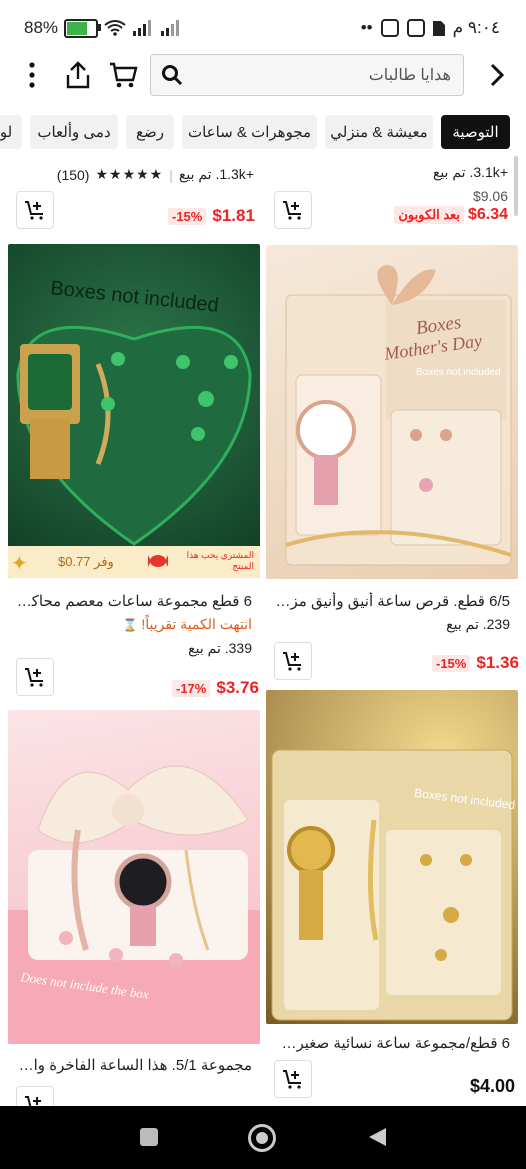 This screenshot has height=1169, width=526. Describe the element at coordinates (41, 27) in the screenshot. I see `battery-percent: 88%` at that location.